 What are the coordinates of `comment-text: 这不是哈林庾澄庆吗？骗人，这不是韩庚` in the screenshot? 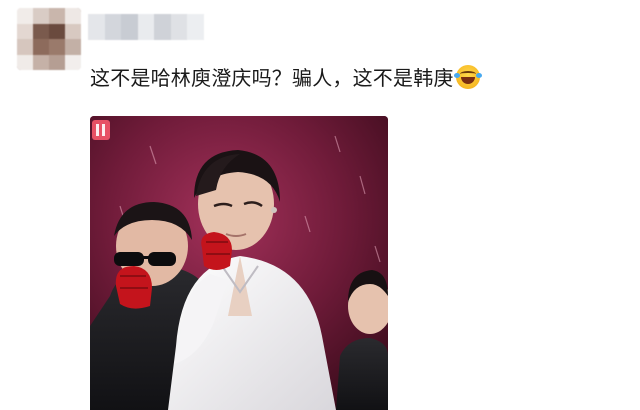 It's located at (286, 78).